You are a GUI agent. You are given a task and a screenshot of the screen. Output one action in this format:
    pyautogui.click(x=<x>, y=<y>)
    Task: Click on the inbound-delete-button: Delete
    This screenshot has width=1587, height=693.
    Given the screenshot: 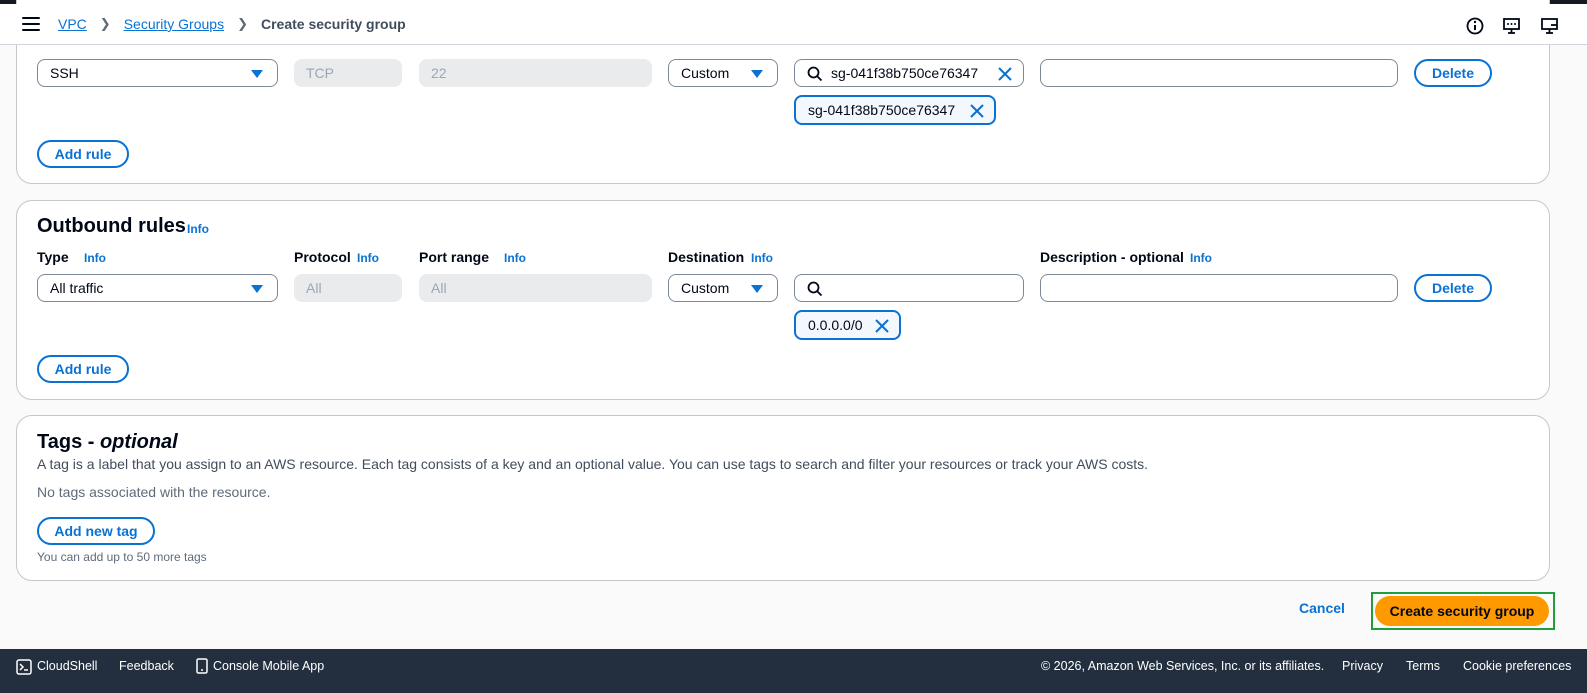 What is the action you would take?
    pyautogui.click(x=1453, y=73)
    